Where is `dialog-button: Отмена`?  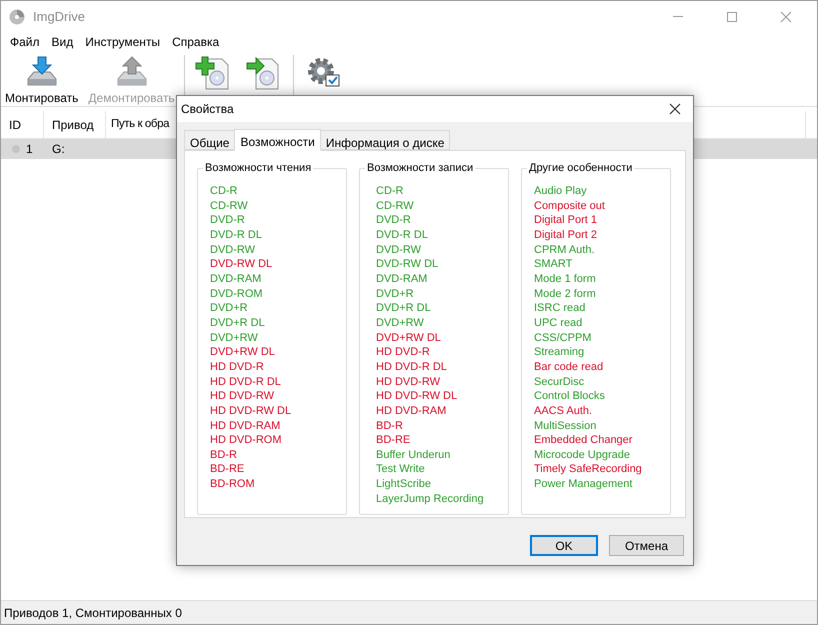
dialog-button: Отмена is located at coordinates (646, 545).